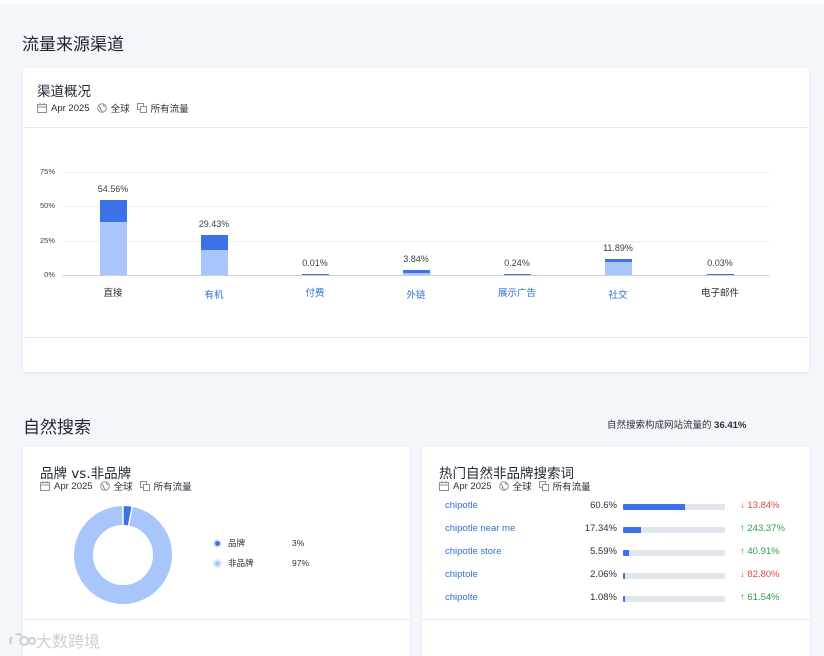 The image size is (824, 656). I want to click on bar-value-label: 0.03%, so click(720, 263).